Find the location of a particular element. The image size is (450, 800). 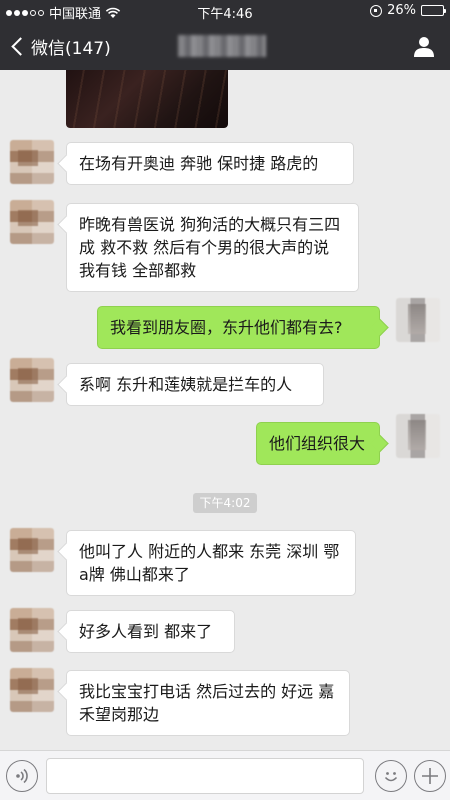

image-message is located at coordinates (147, 99).